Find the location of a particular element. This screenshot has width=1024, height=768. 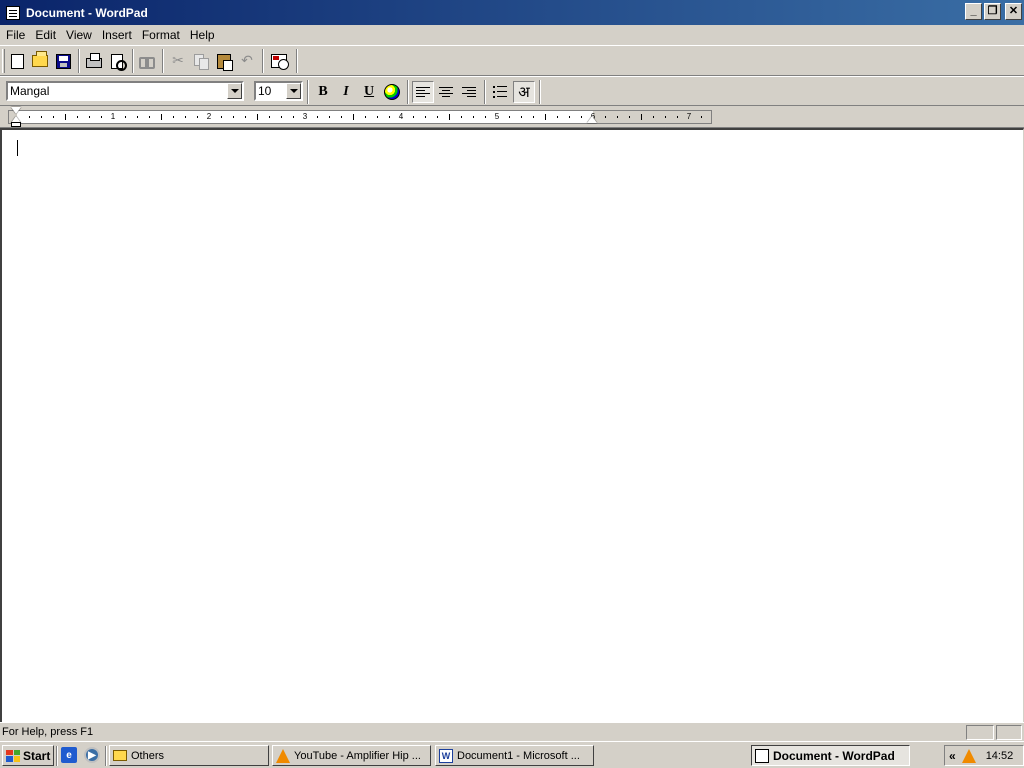

print-button is located at coordinates (94, 61).